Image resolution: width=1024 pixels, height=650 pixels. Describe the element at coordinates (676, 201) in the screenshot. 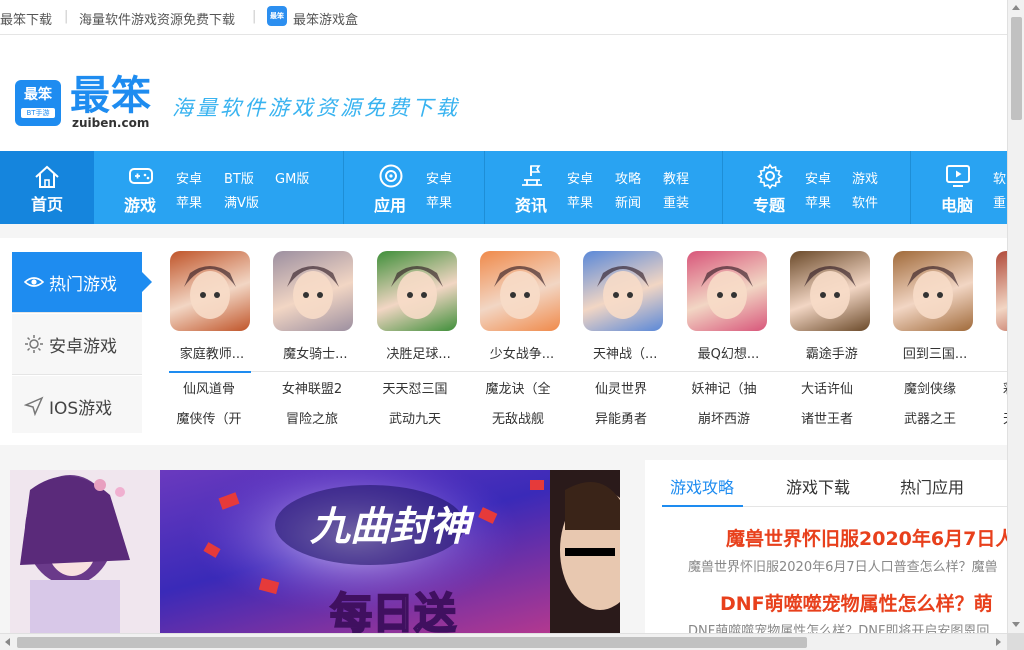

I see `nav-info-link: 重装` at that location.